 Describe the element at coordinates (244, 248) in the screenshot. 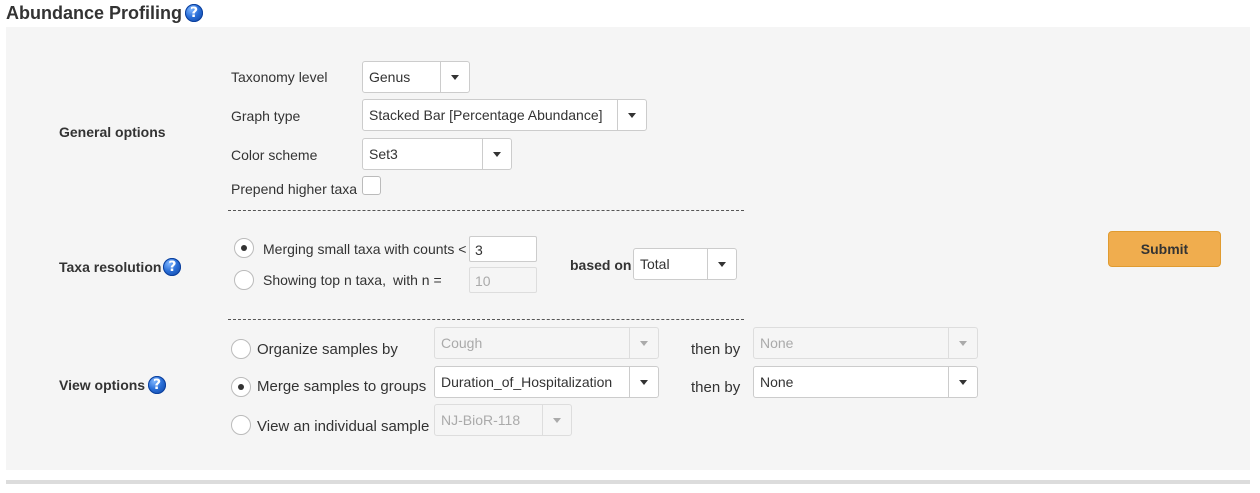

I see `merging-small-taxa-radio` at that location.